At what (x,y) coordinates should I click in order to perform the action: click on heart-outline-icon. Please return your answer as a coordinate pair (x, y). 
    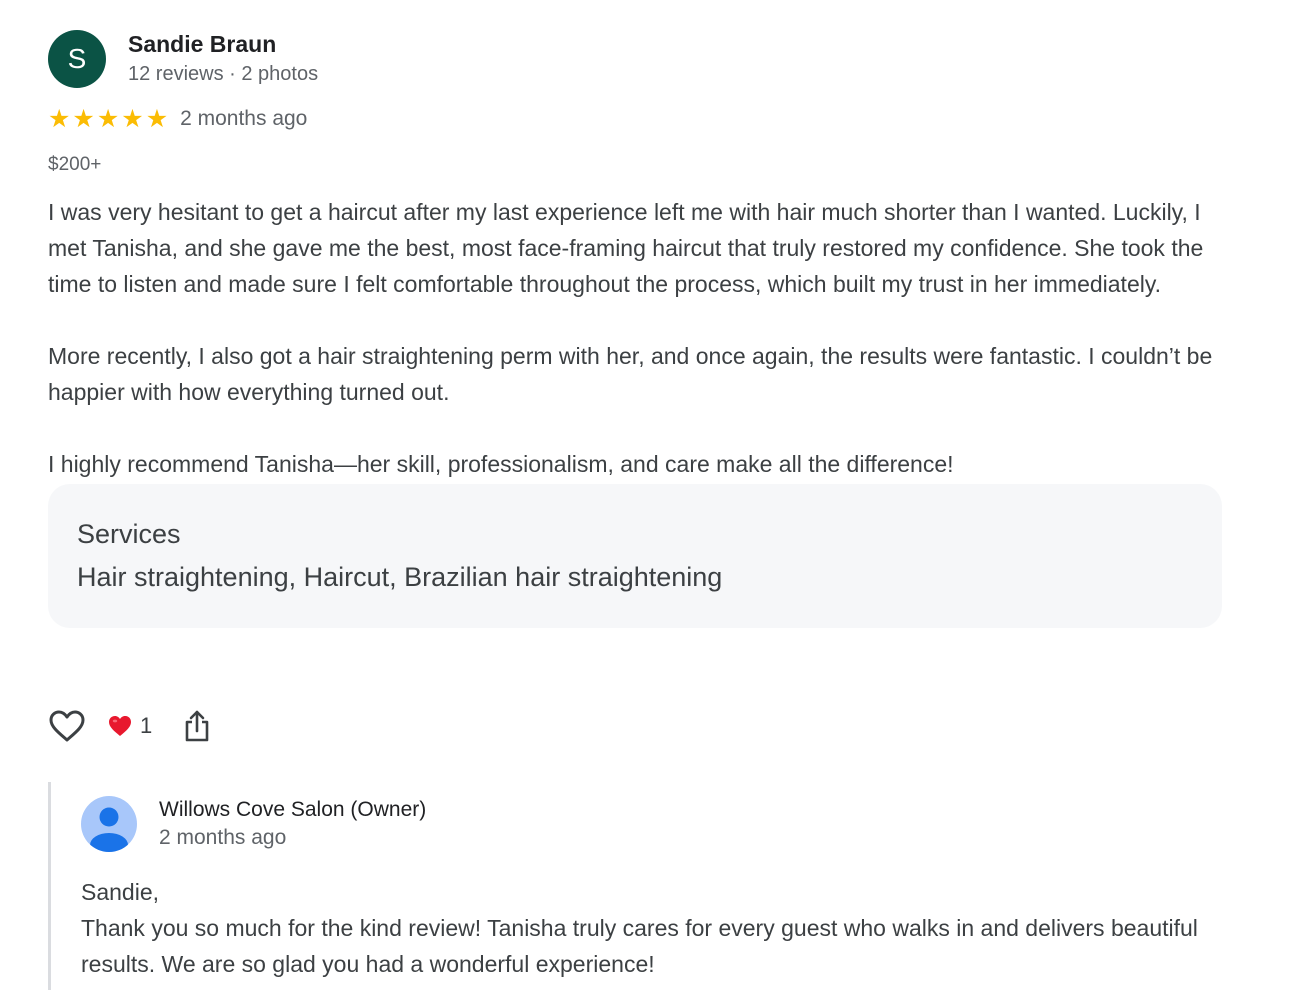
    Looking at the image, I should click on (67, 726).